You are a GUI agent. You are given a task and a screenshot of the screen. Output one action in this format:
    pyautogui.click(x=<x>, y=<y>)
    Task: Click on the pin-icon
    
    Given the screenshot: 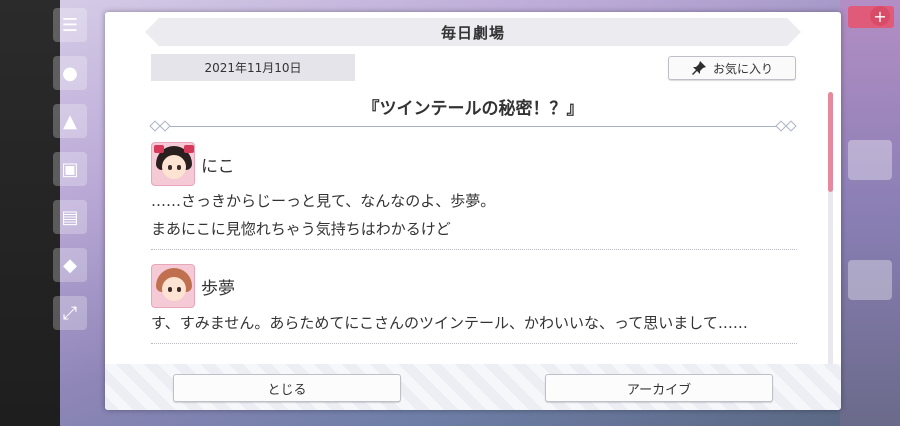 What is the action you would take?
    pyautogui.click(x=698, y=68)
    